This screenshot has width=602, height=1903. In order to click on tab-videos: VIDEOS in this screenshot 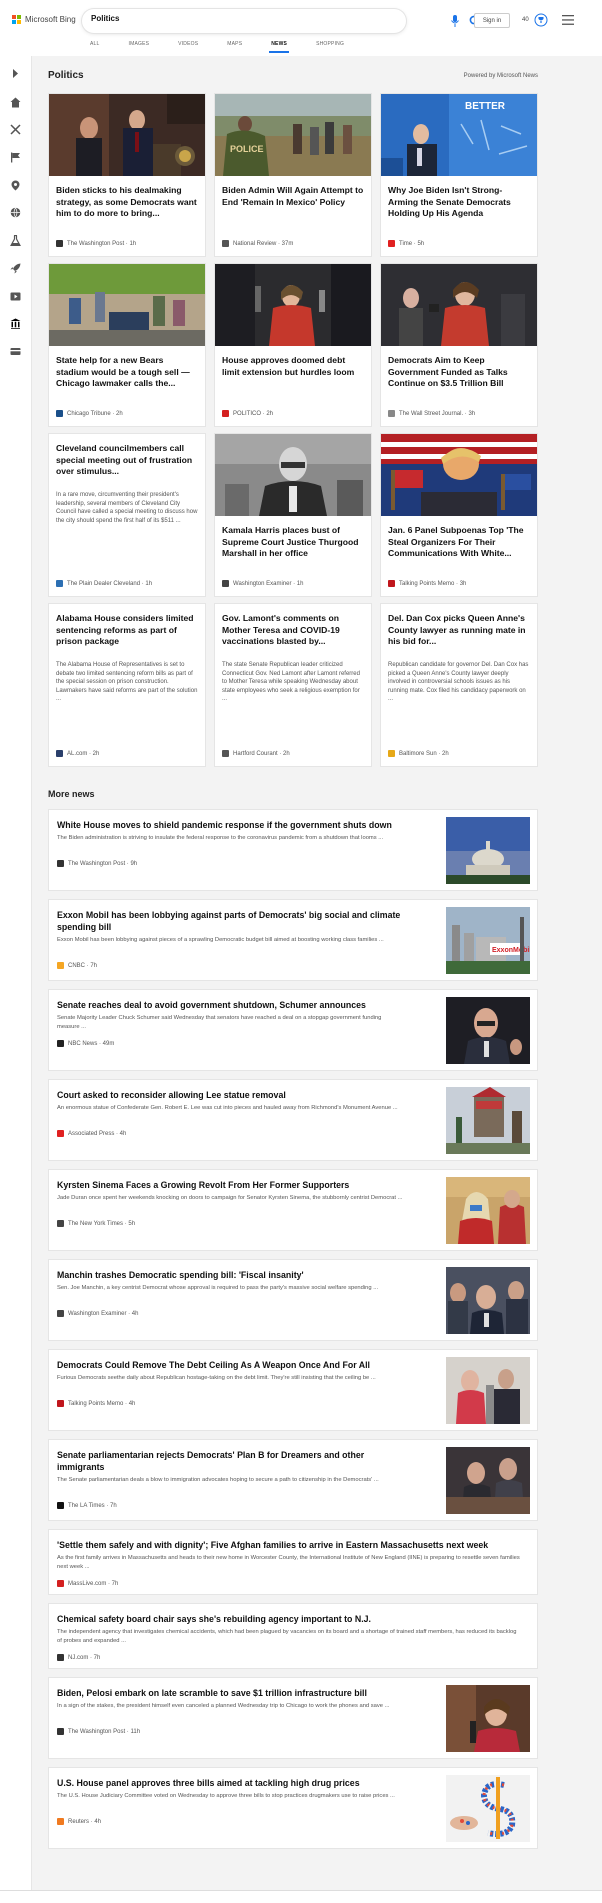, I will do `click(188, 44)`.